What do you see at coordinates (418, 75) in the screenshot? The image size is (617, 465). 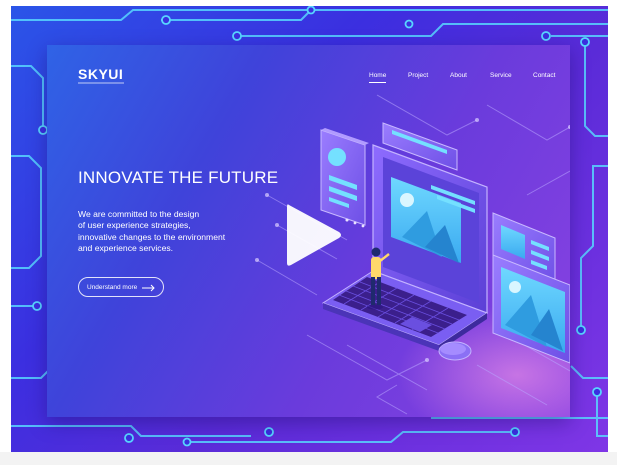 I see `nav-item-project: Project` at bounding box center [418, 75].